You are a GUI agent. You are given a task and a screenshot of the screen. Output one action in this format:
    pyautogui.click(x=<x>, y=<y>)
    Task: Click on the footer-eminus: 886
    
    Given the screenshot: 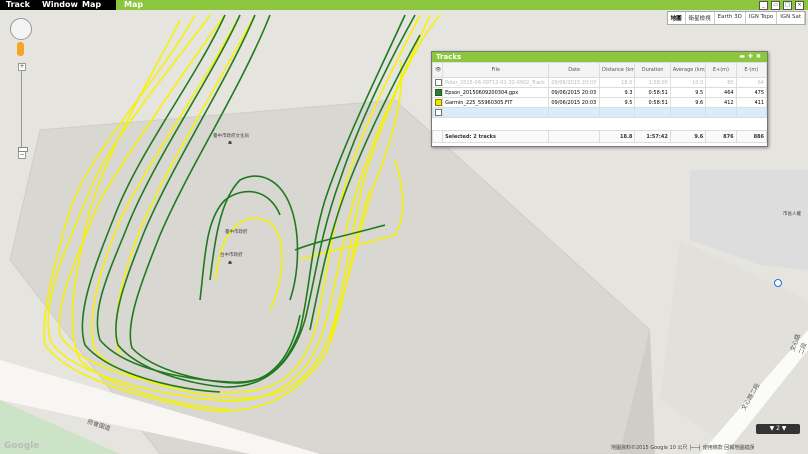 What is the action you would take?
    pyautogui.click(x=751, y=136)
    